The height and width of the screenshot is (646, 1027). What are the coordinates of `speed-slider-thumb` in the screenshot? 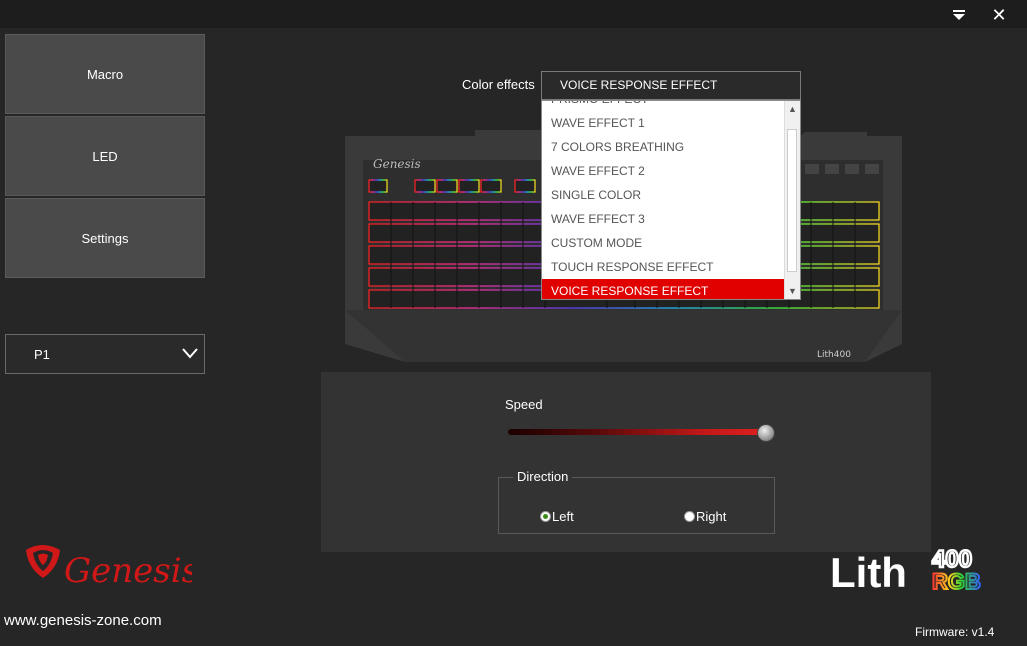 It's located at (766, 433).